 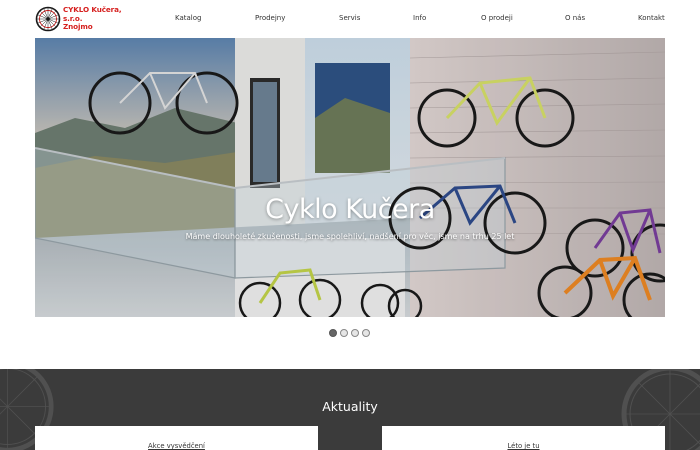 What do you see at coordinates (176, 438) in the screenshot?
I see `news-card-1: Akce vysvědčení` at bounding box center [176, 438].